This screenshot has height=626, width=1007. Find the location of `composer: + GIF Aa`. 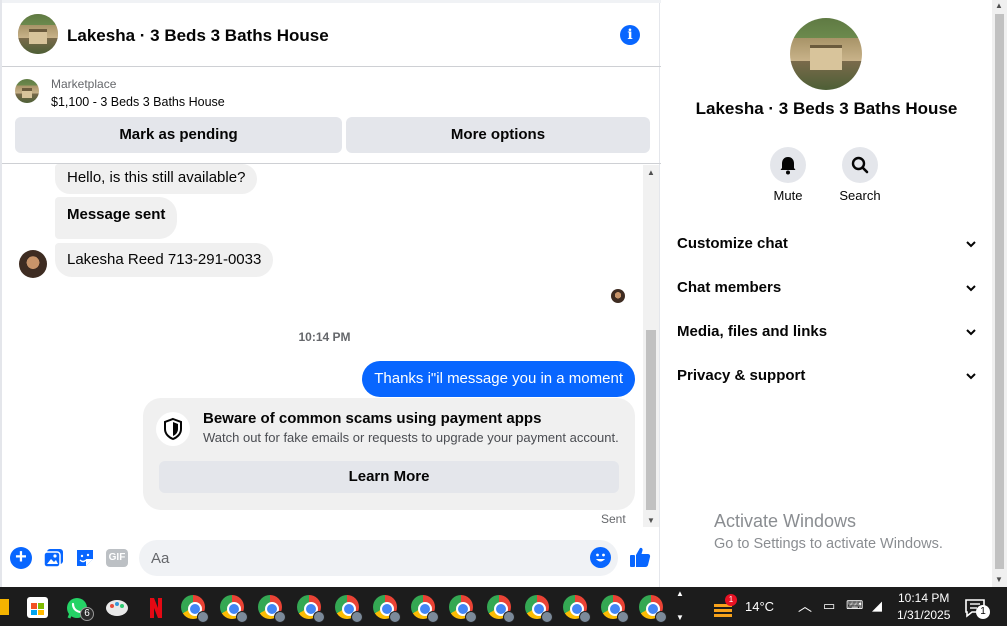

composer: + GIF Aa is located at coordinates (332, 559).